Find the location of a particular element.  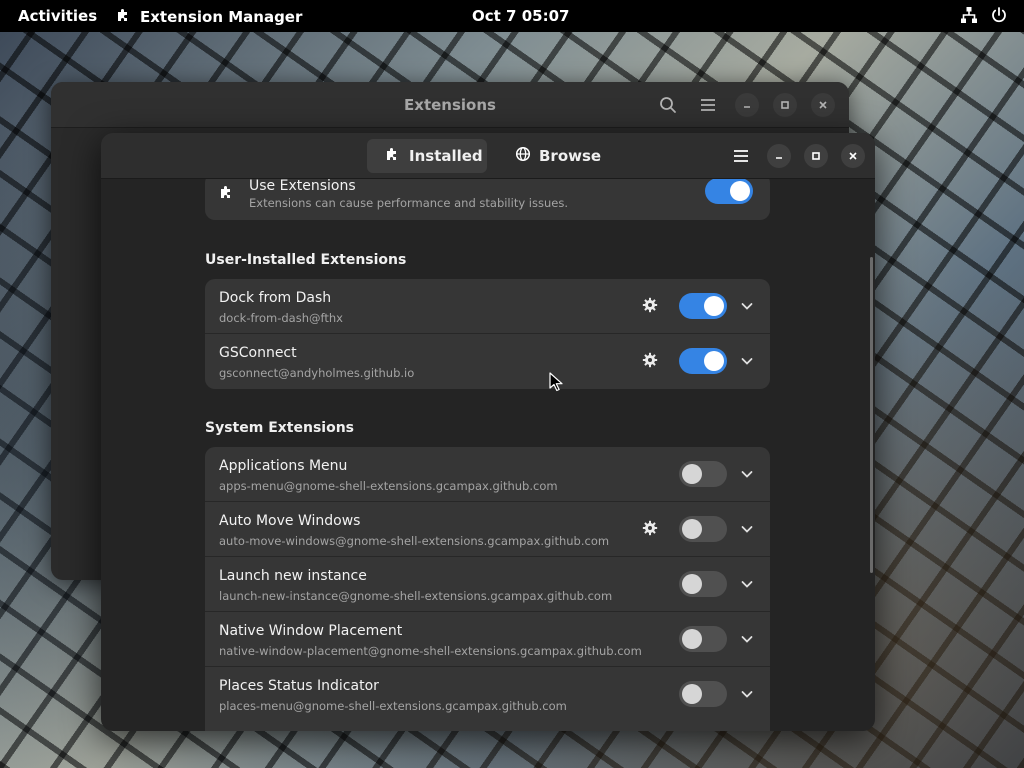

network-icon is located at coordinates (969, 17).